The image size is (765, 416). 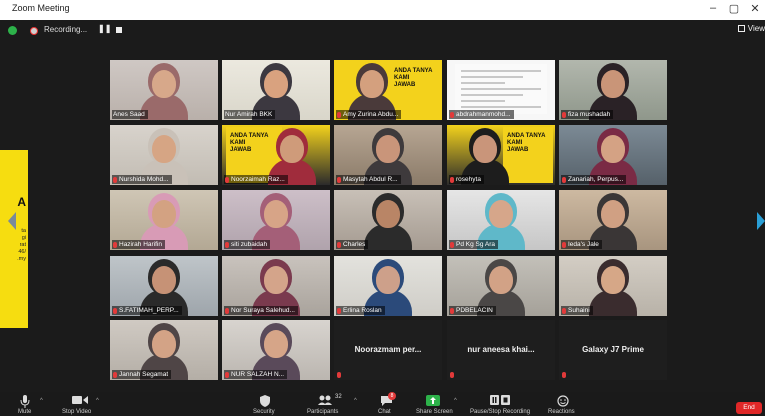 What do you see at coordinates (755, 8) in the screenshot?
I see `close-button: ✕` at bounding box center [755, 8].